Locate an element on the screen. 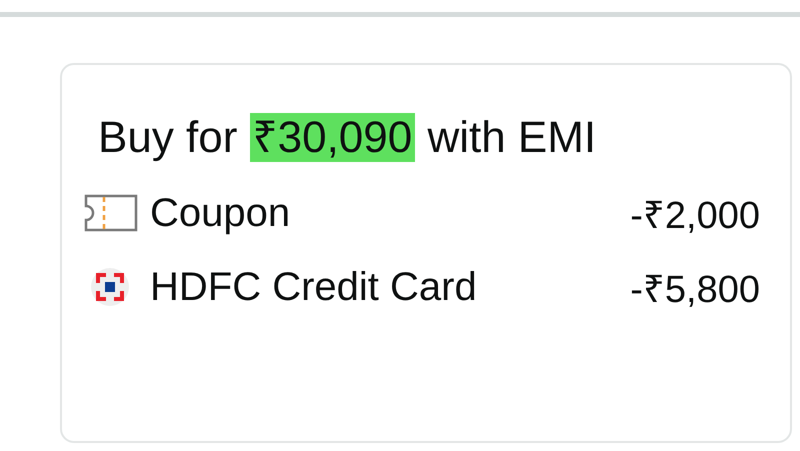 Image resolution: width=800 pixels, height=451 pixels. discount-label: HDFC Credit Card is located at coordinates (314, 287).